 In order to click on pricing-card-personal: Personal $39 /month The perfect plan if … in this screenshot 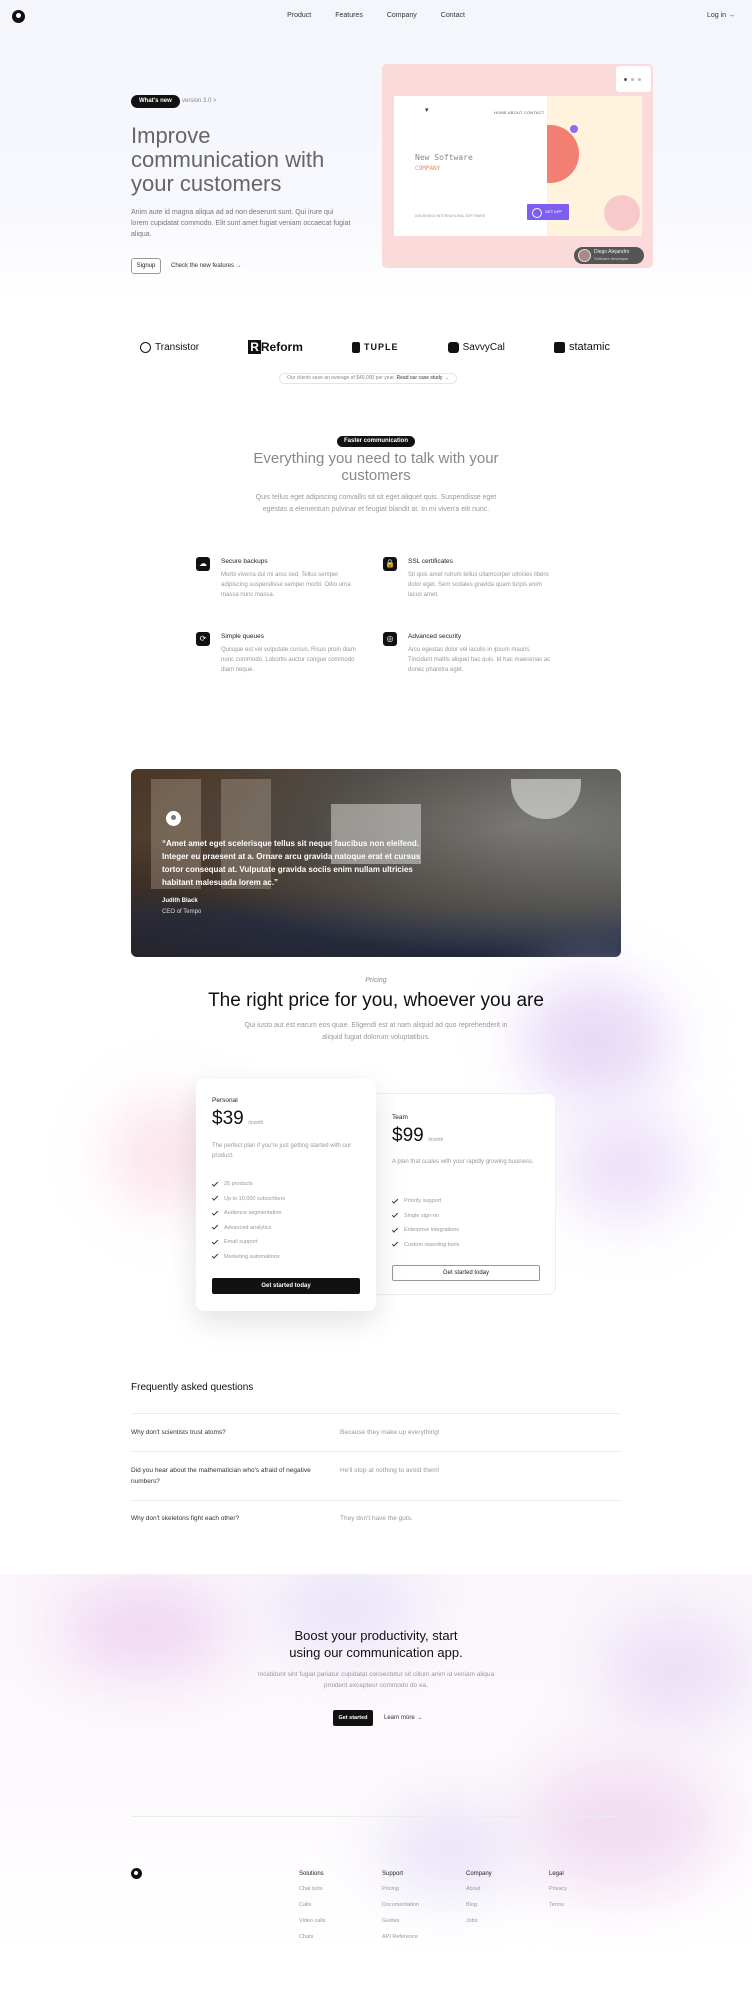, I will do `click(286, 1195)`.